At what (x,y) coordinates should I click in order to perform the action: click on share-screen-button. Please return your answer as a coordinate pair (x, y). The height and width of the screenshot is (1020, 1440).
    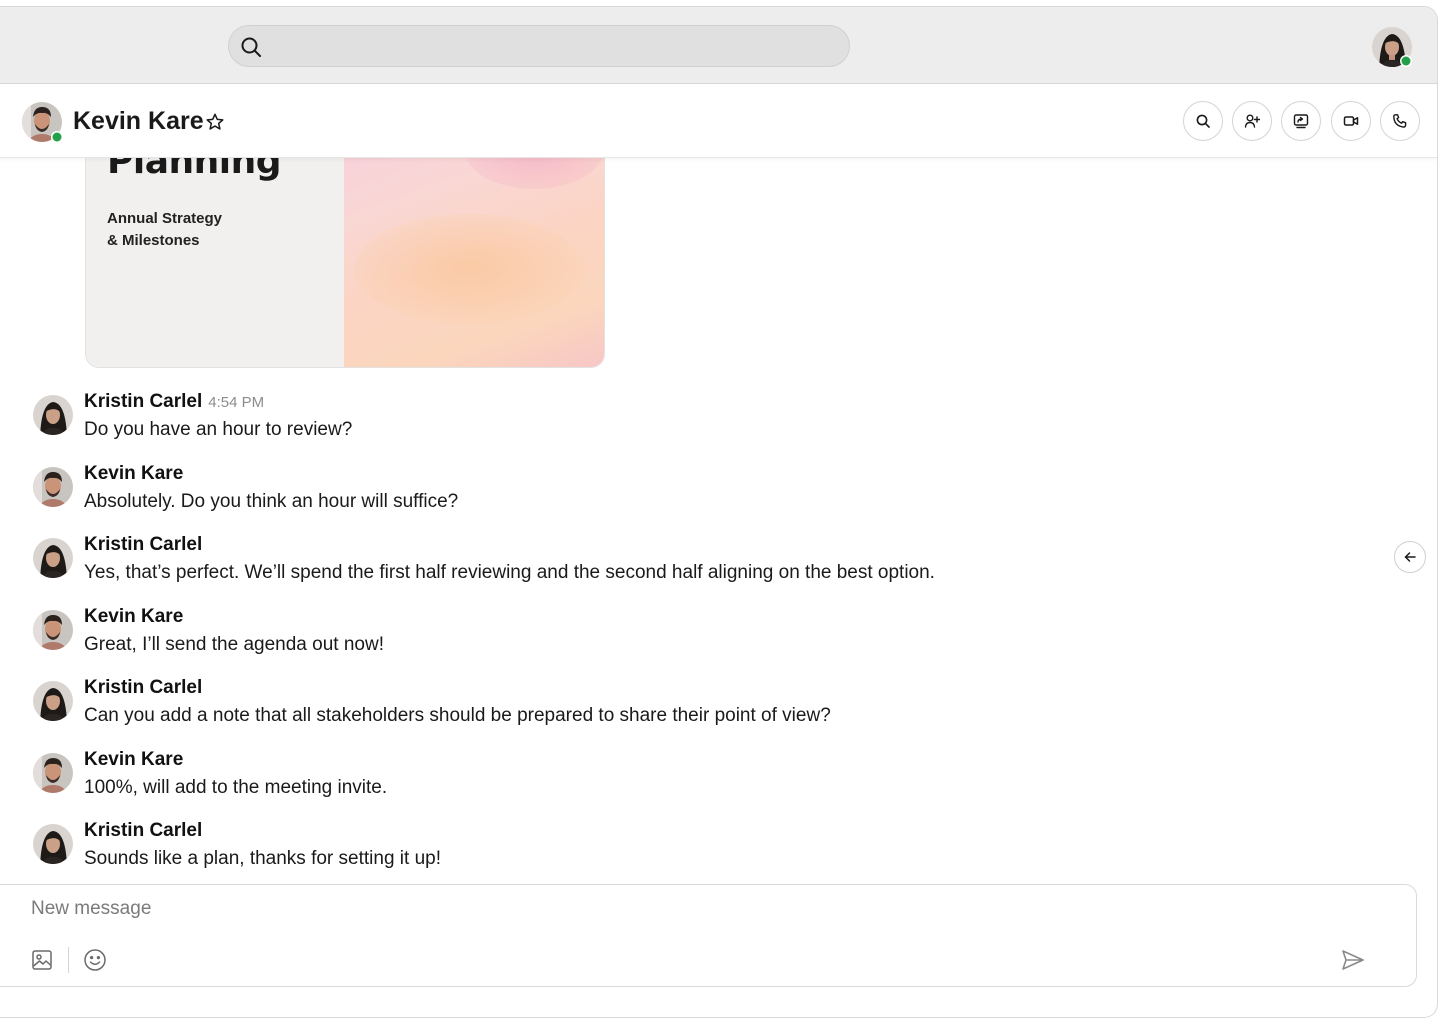
    Looking at the image, I should click on (1301, 121).